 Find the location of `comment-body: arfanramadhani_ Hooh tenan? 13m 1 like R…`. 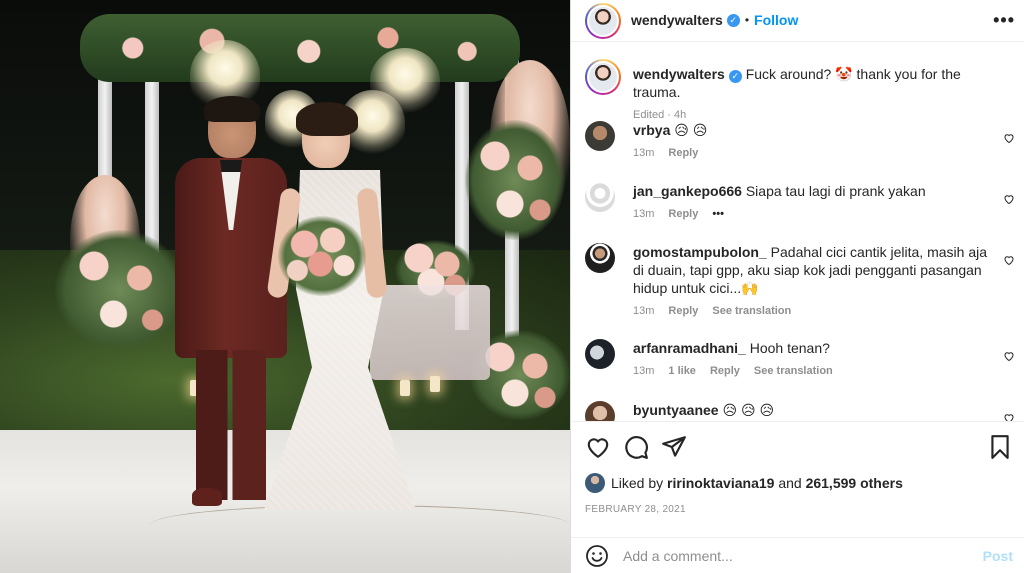

comment-body: arfanramadhani_ Hooh tenan? 13m 1 like R… is located at coordinates (813, 358).